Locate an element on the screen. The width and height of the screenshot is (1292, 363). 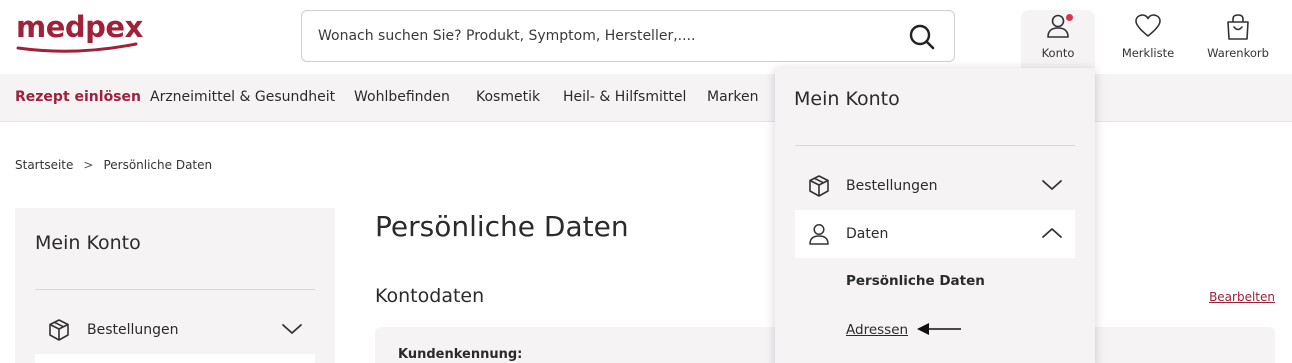
dropdown-item-daten: Daten is located at coordinates (935, 234).